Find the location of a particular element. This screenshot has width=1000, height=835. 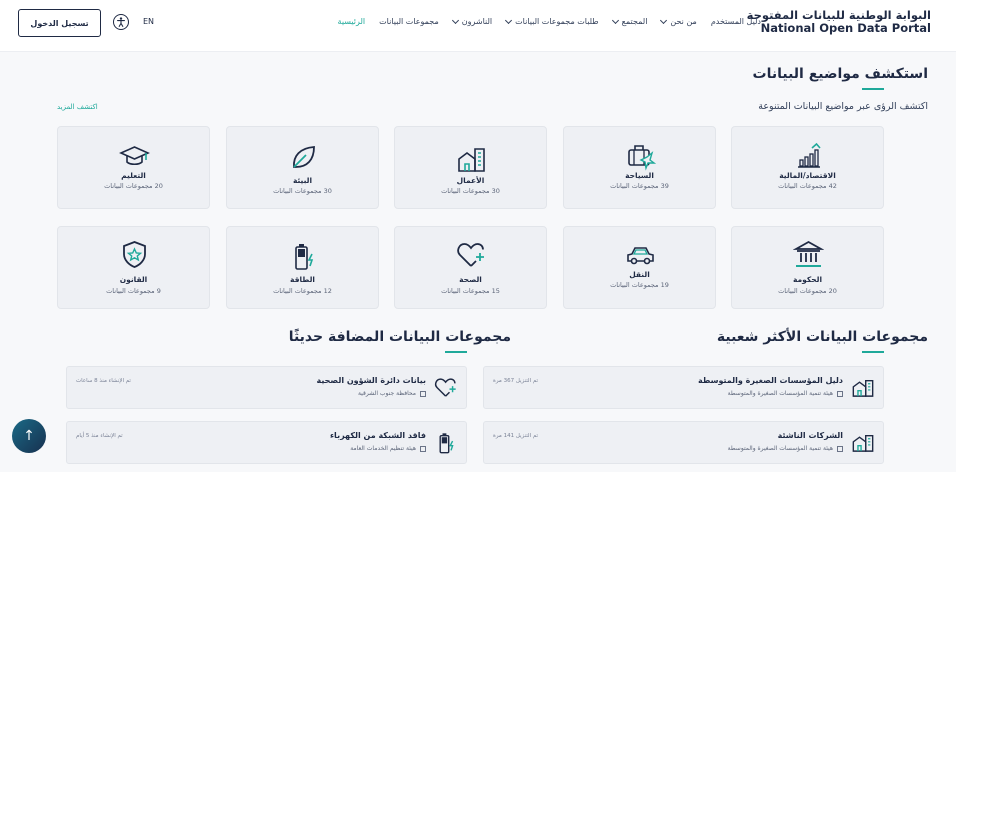

government-building-icon is located at coordinates (808, 254).